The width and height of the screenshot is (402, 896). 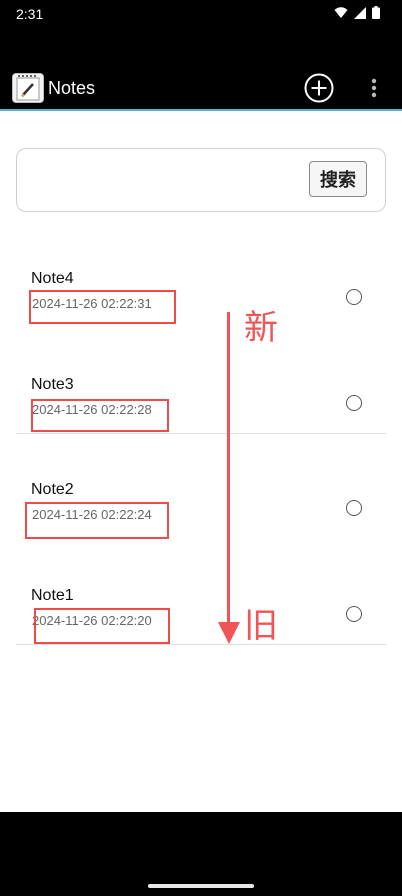 What do you see at coordinates (261, 328) in the screenshot?
I see `newest-label: 新` at bounding box center [261, 328].